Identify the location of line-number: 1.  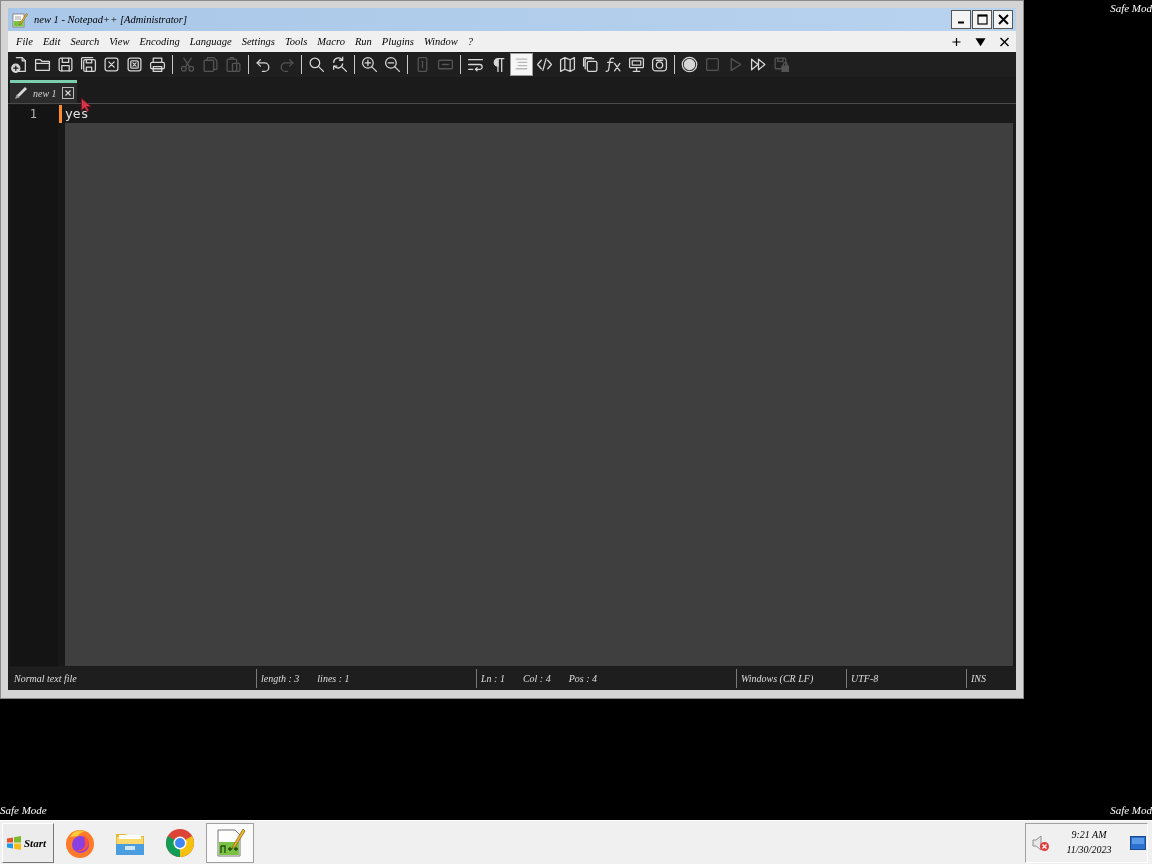
(33, 114).